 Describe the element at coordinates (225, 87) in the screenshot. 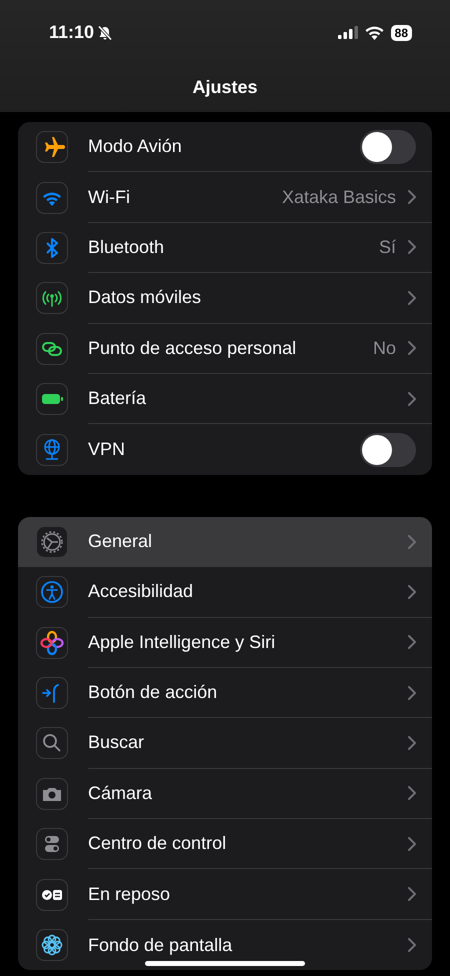

I see `screen-title: Ajustes` at that location.